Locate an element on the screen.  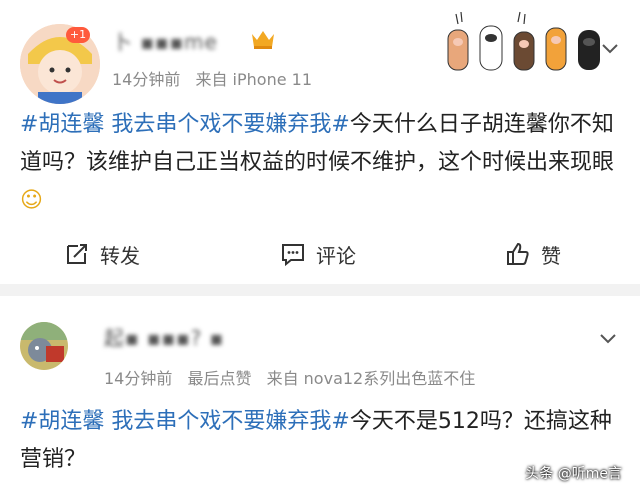
post-meta: 14分钟前 最后点赞 来自 nova12系列出色蓝不住 is located at coordinates (294, 377).